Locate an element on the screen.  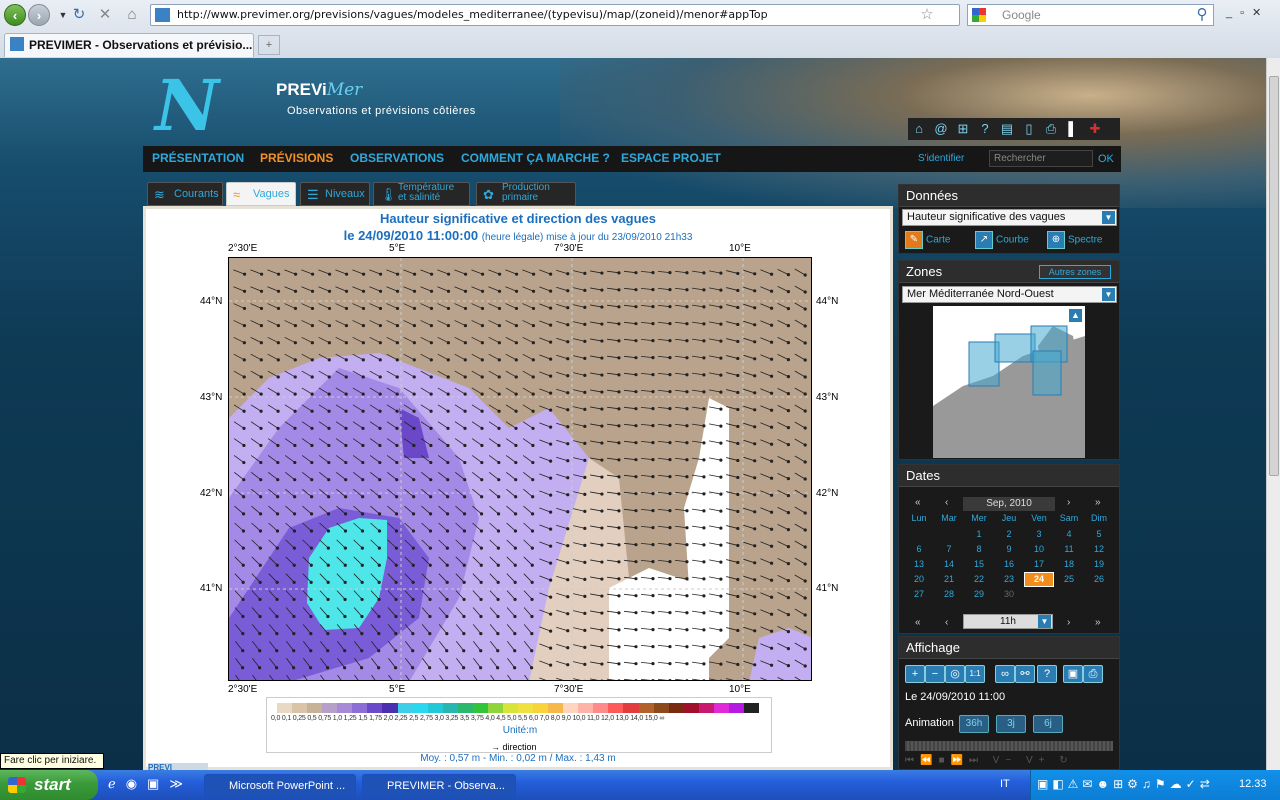
email-icon: @ is located at coordinates (941, 129).